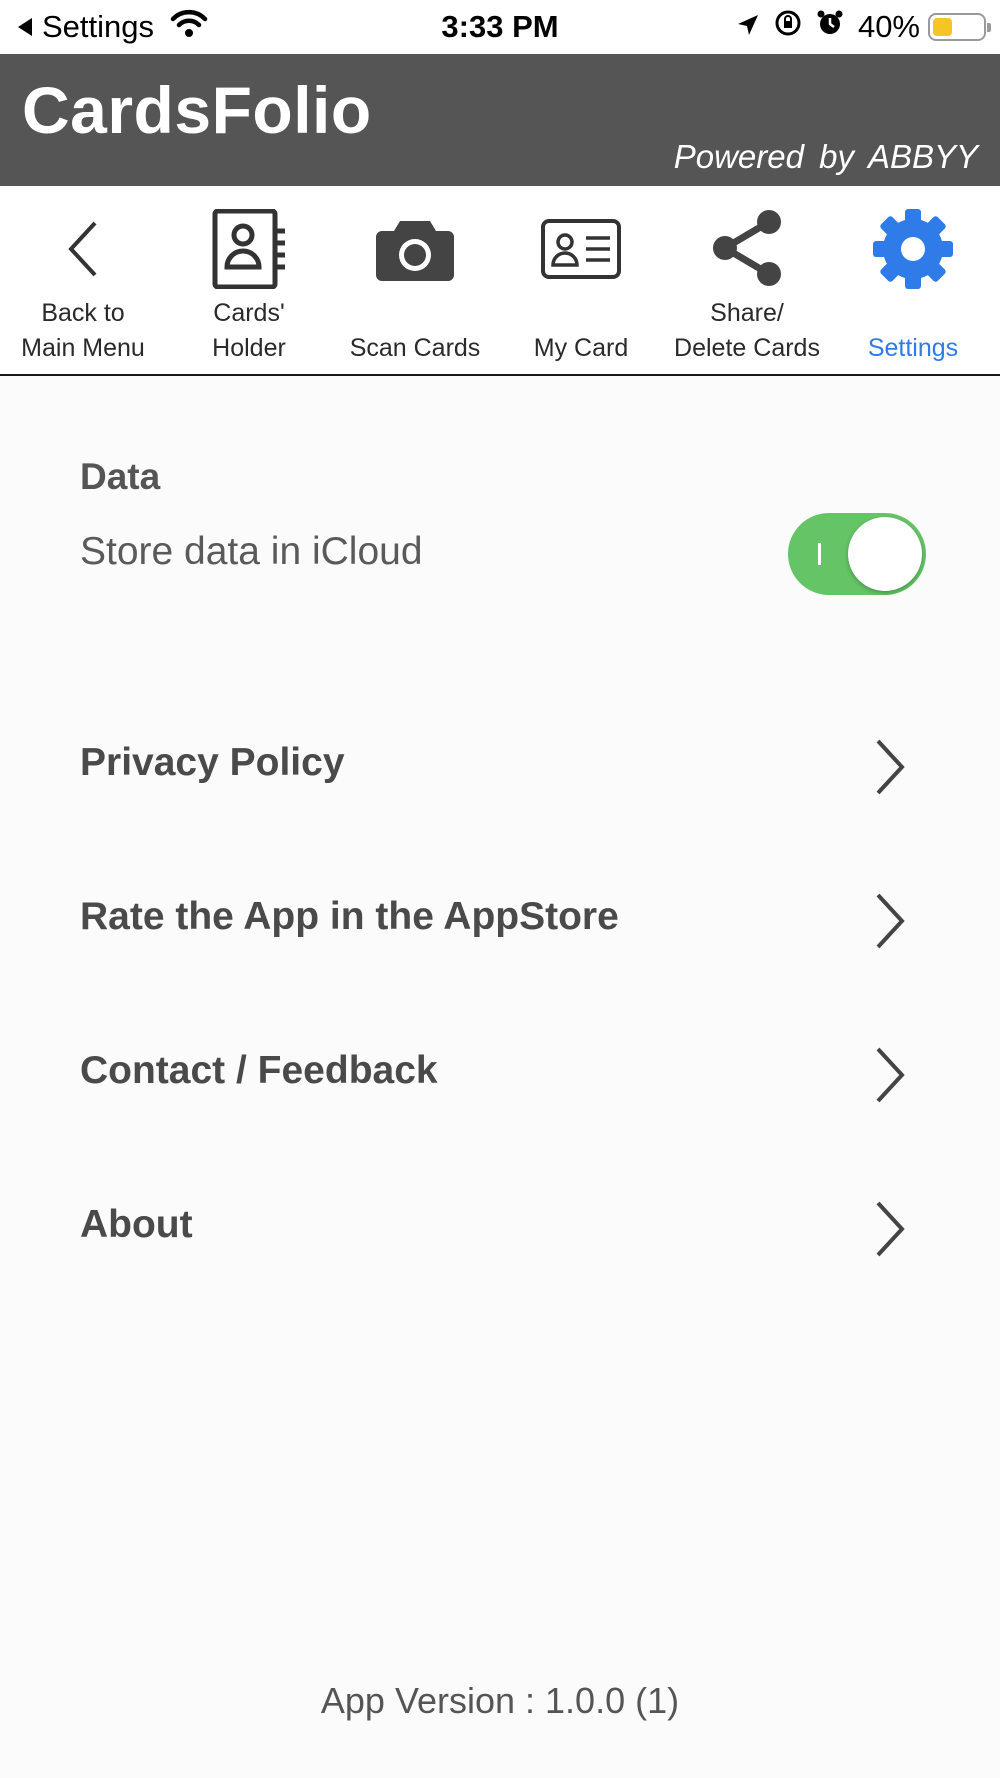 Image resolution: width=1000 pixels, height=1778 pixels. Describe the element at coordinates (885, 554) in the screenshot. I see `toggle-knob` at that location.